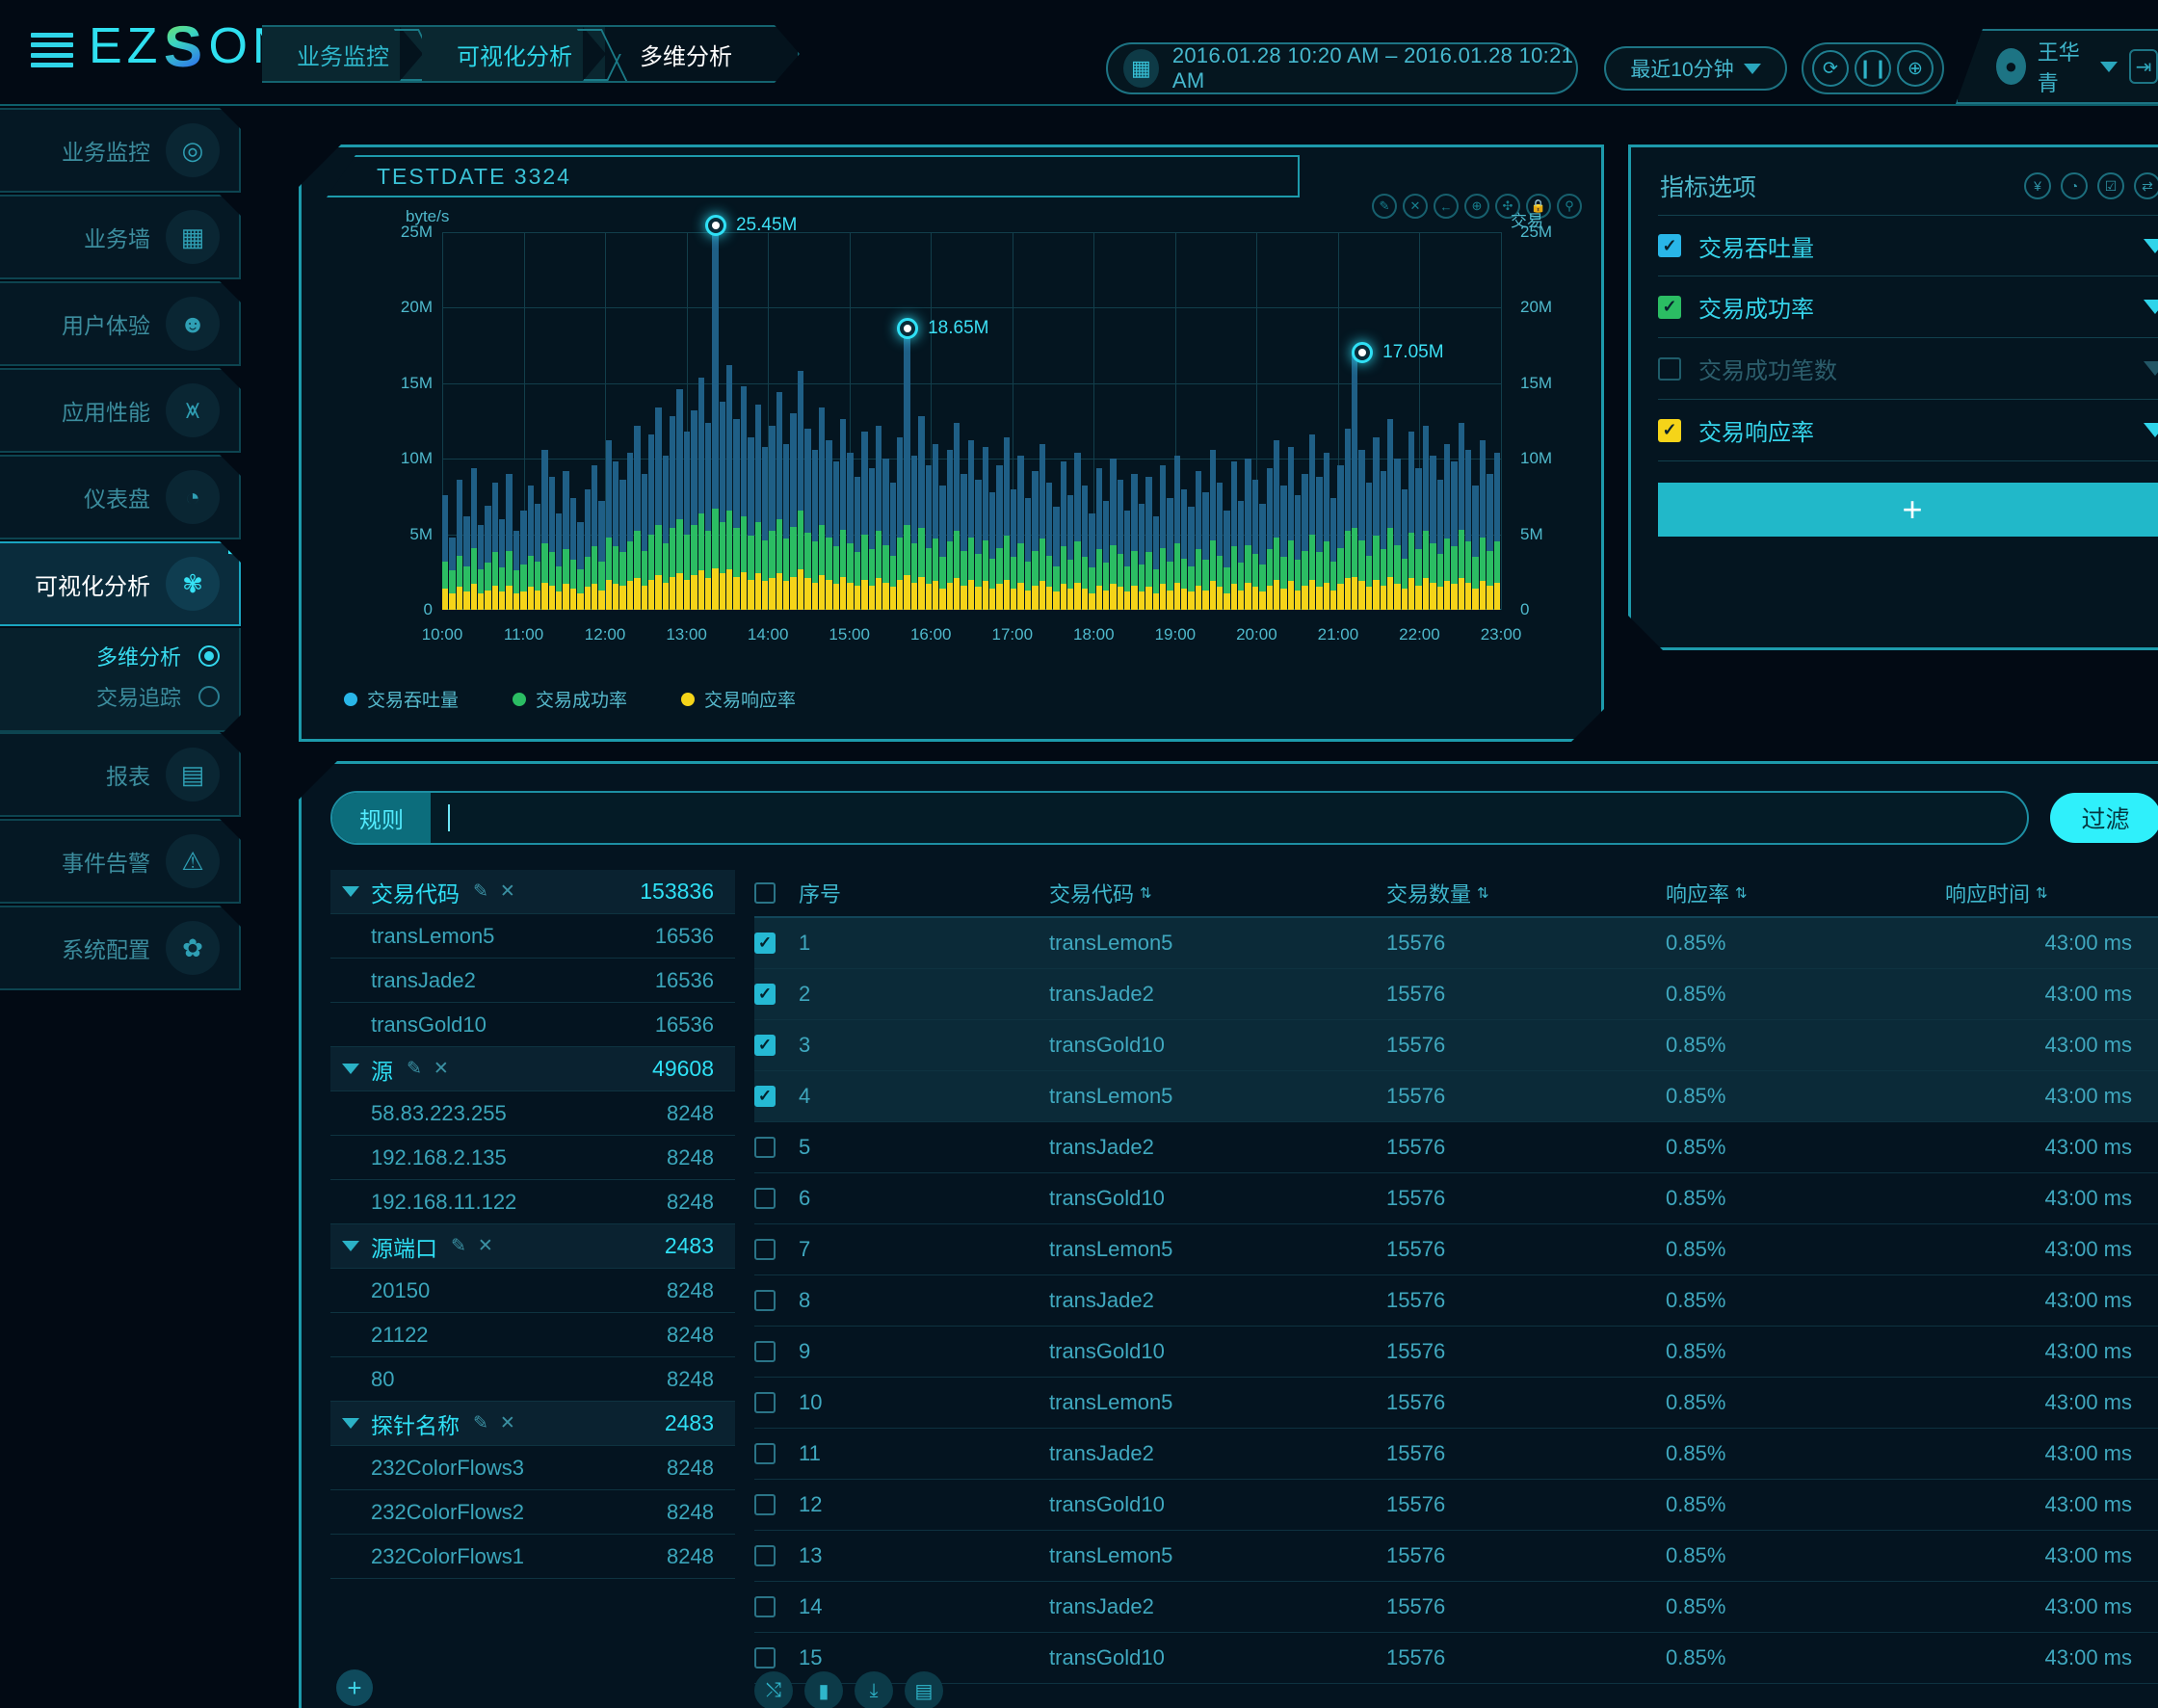 This screenshot has width=2158, height=1708. I want to click on rule-input, so click(1229, 818).